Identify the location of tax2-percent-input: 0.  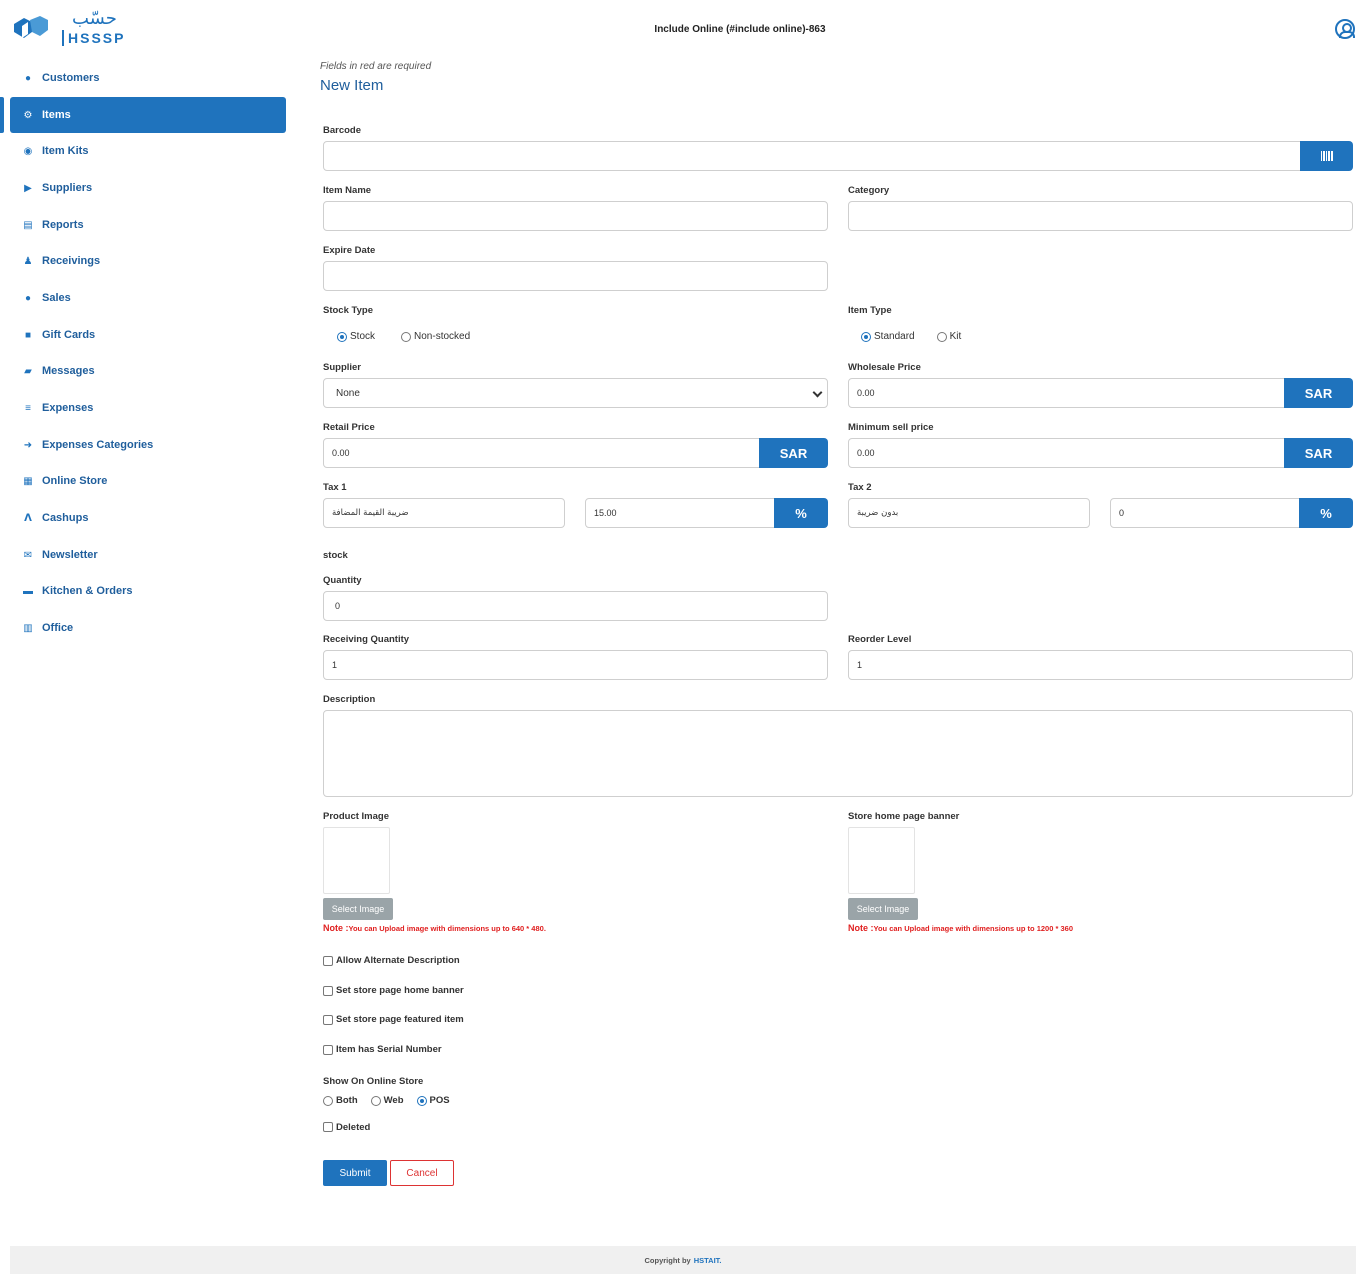
(1205, 513).